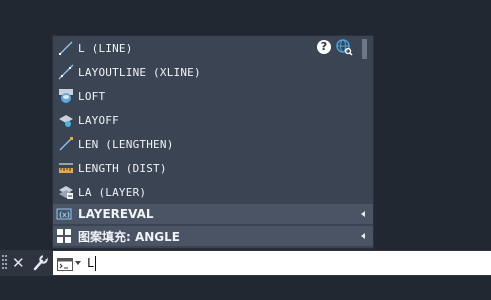  What do you see at coordinates (213, 214) in the screenshot?
I see `submenu-layereval: (x) LAYEREVAL` at bounding box center [213, 214].